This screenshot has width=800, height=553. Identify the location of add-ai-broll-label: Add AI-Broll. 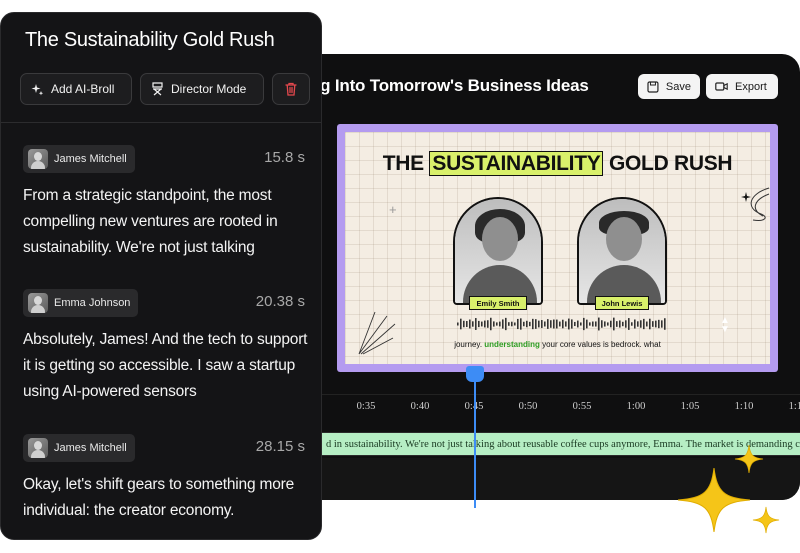
(83, 89).